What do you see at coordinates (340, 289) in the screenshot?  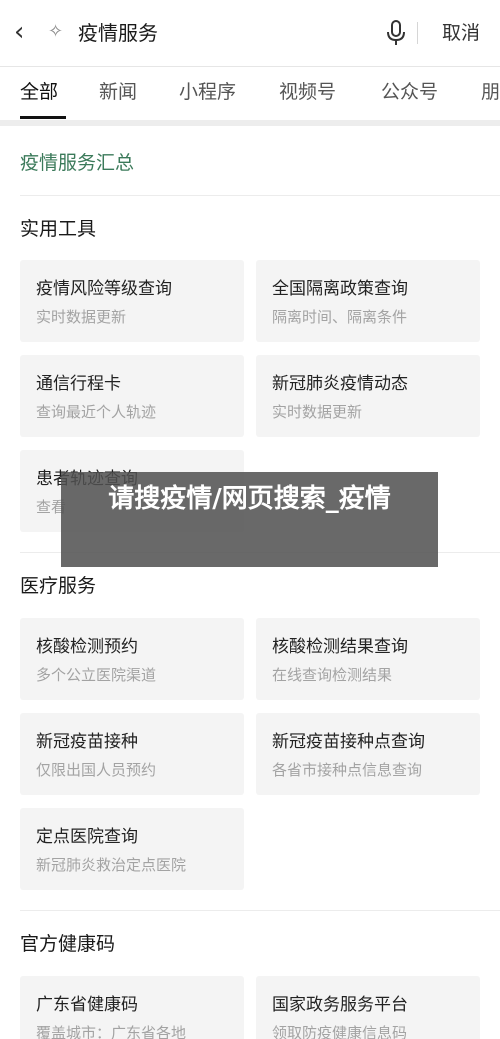 I see `card-title: 全国隔离政策查询` at bounding box center [340, 289].